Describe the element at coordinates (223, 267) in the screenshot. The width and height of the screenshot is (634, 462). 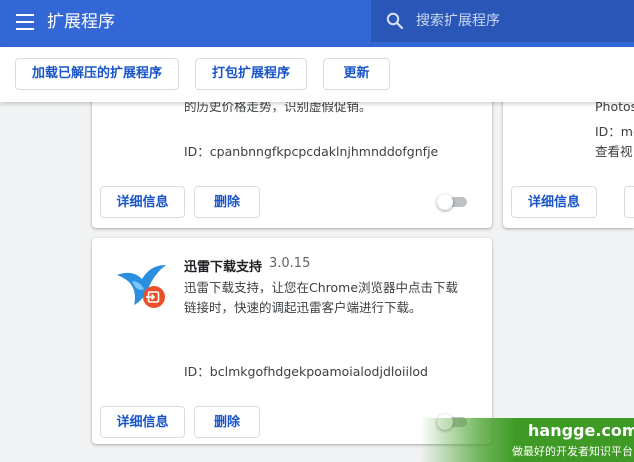
I see `extension-name: 迅雷下载支持` at that location.